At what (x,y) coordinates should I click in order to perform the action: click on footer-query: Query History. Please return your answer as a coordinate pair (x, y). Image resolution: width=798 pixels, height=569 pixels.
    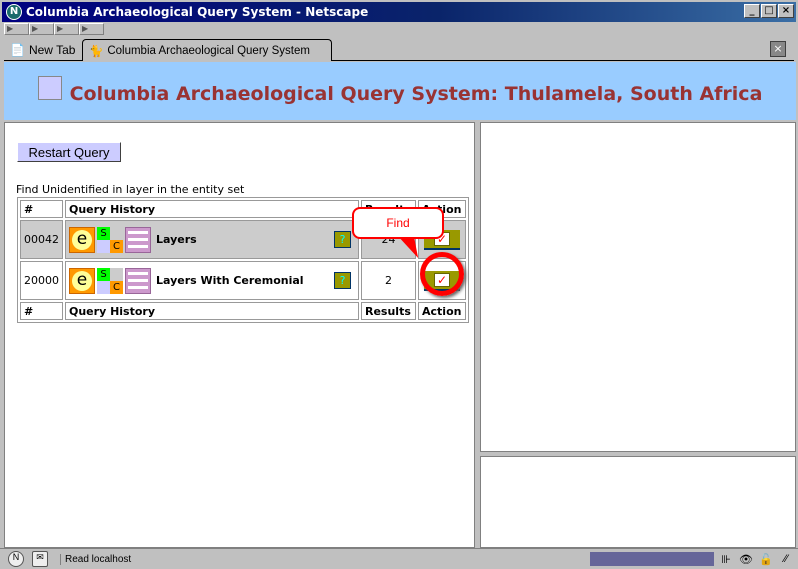
    Looking at the image, I should click on (212, 311).